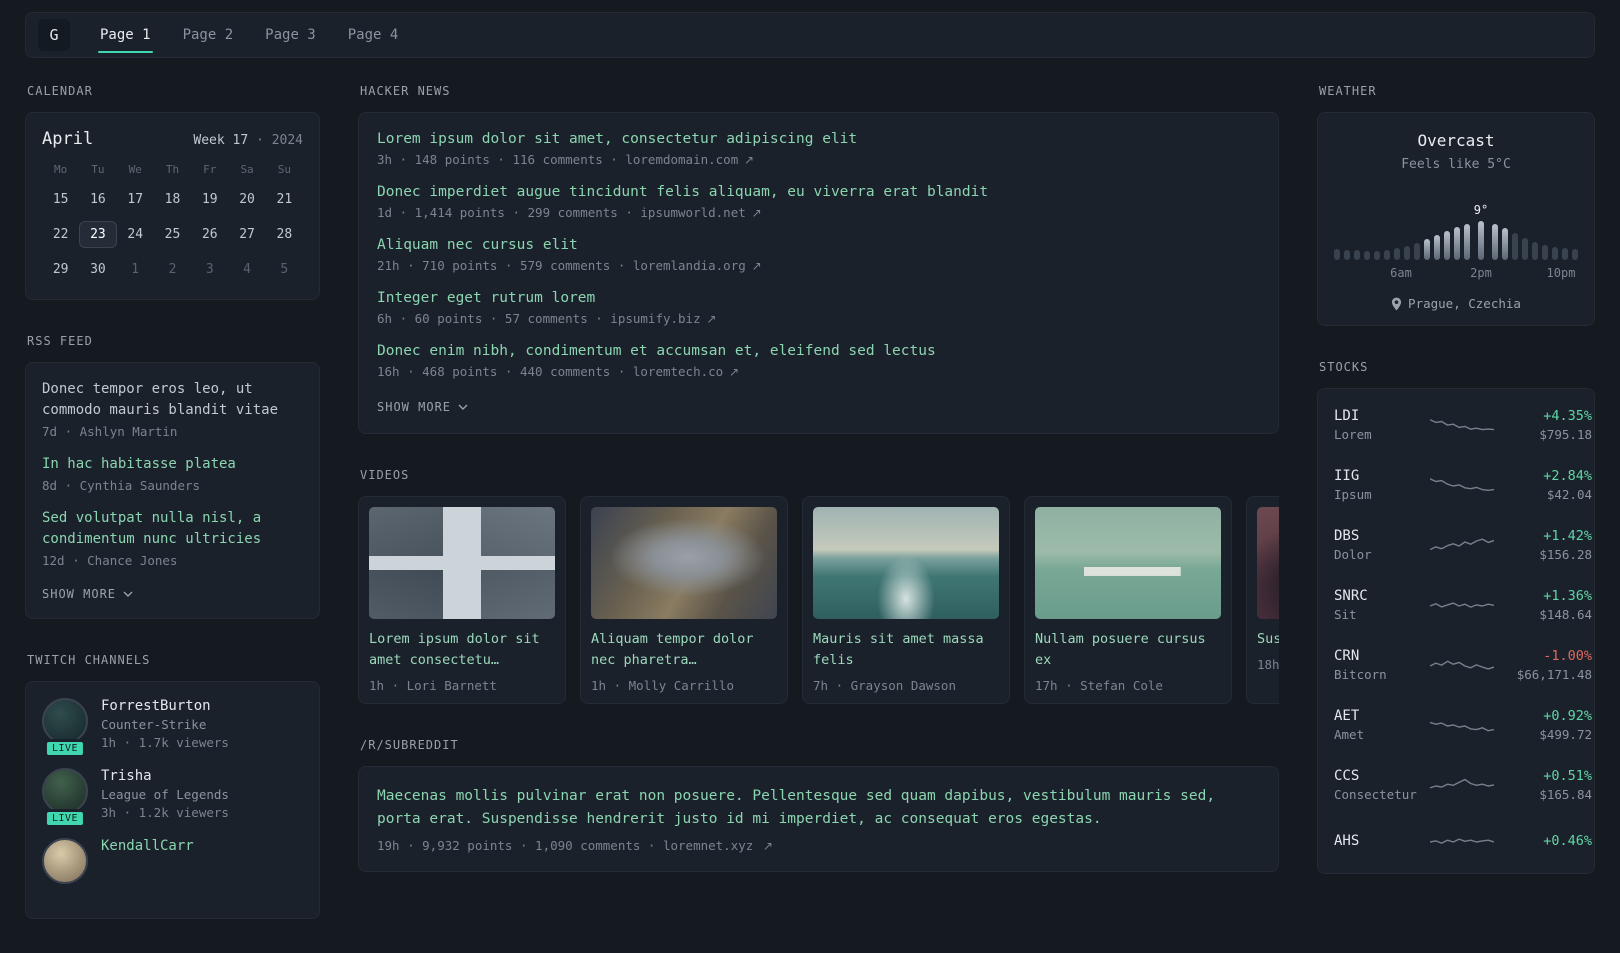 The height and width of the screenshot is (953, 1620). What do you see at coordinates (1268, 639) in the screenshot?
I see `video-title: Suspendisse diam` at bounding box center [1268, 639].